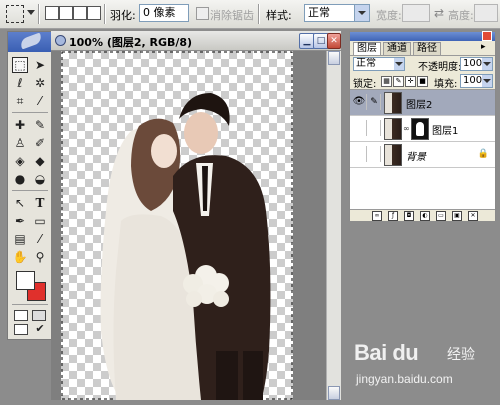  I want to click on layer-list: 👁 ✎ 图层2 ∞ 图层1 背景 🔒, so click(422, 149).